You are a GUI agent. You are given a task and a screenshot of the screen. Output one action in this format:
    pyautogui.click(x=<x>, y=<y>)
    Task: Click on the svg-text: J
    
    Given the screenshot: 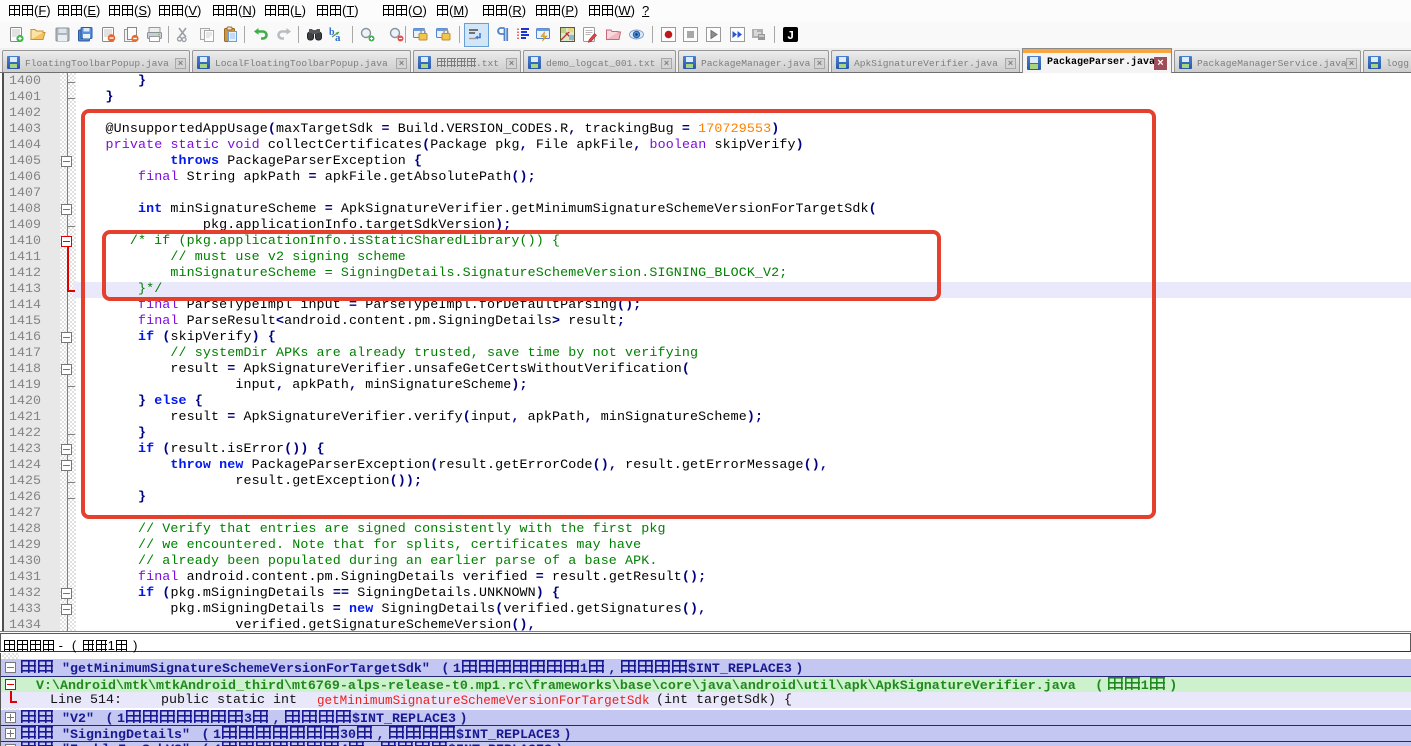 What is the action you would take?
    pyautogui.click(x=790, y=36)
    